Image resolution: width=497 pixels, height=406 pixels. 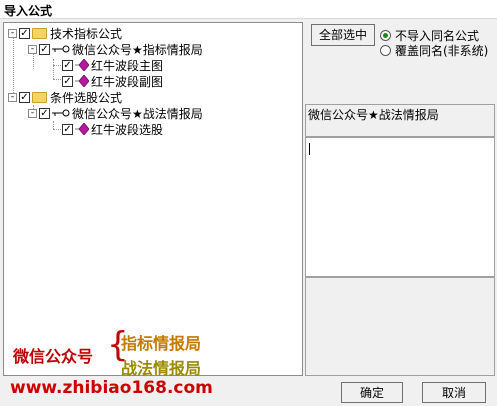 I want to click on tree-subgroup: - ✓ 微信公众号★战法情报局, so click(x=115, y=113).